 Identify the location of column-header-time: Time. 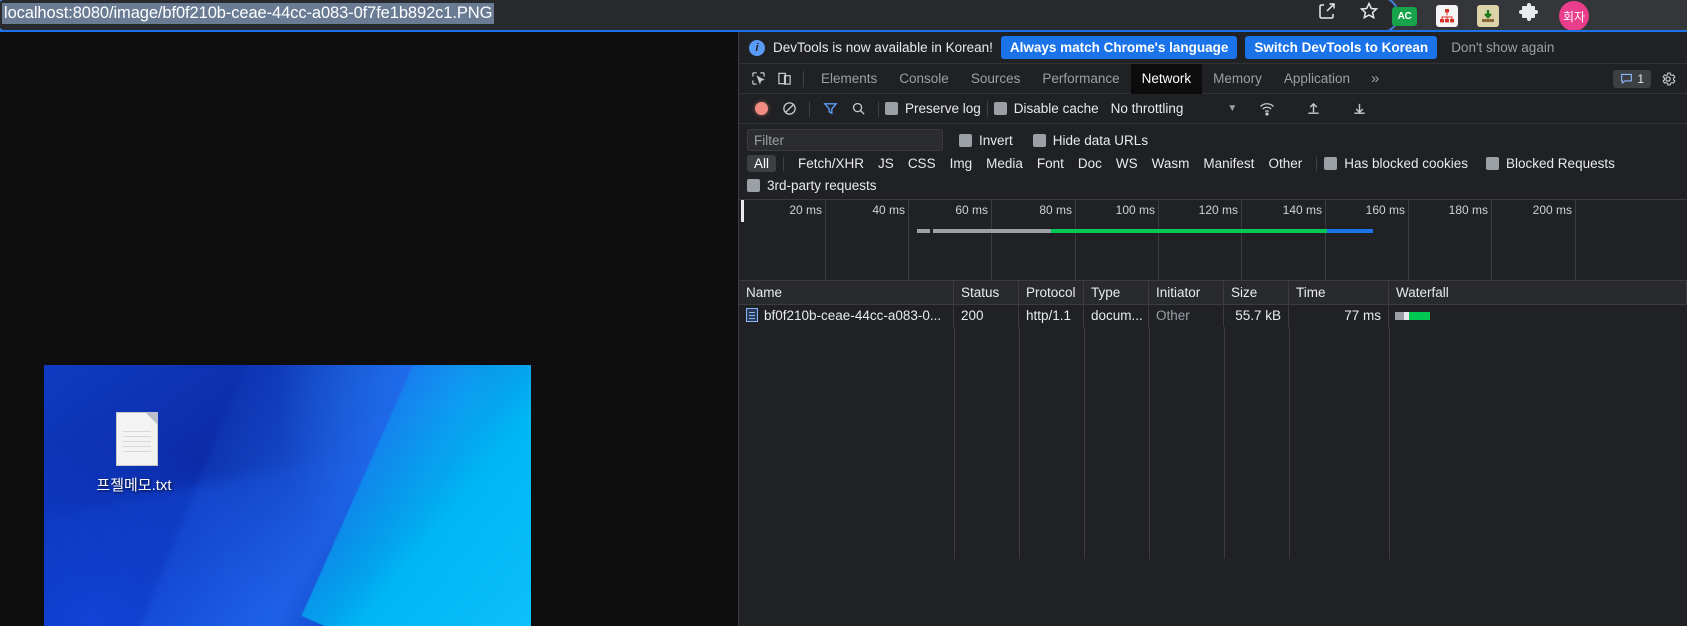
(1339, 292).